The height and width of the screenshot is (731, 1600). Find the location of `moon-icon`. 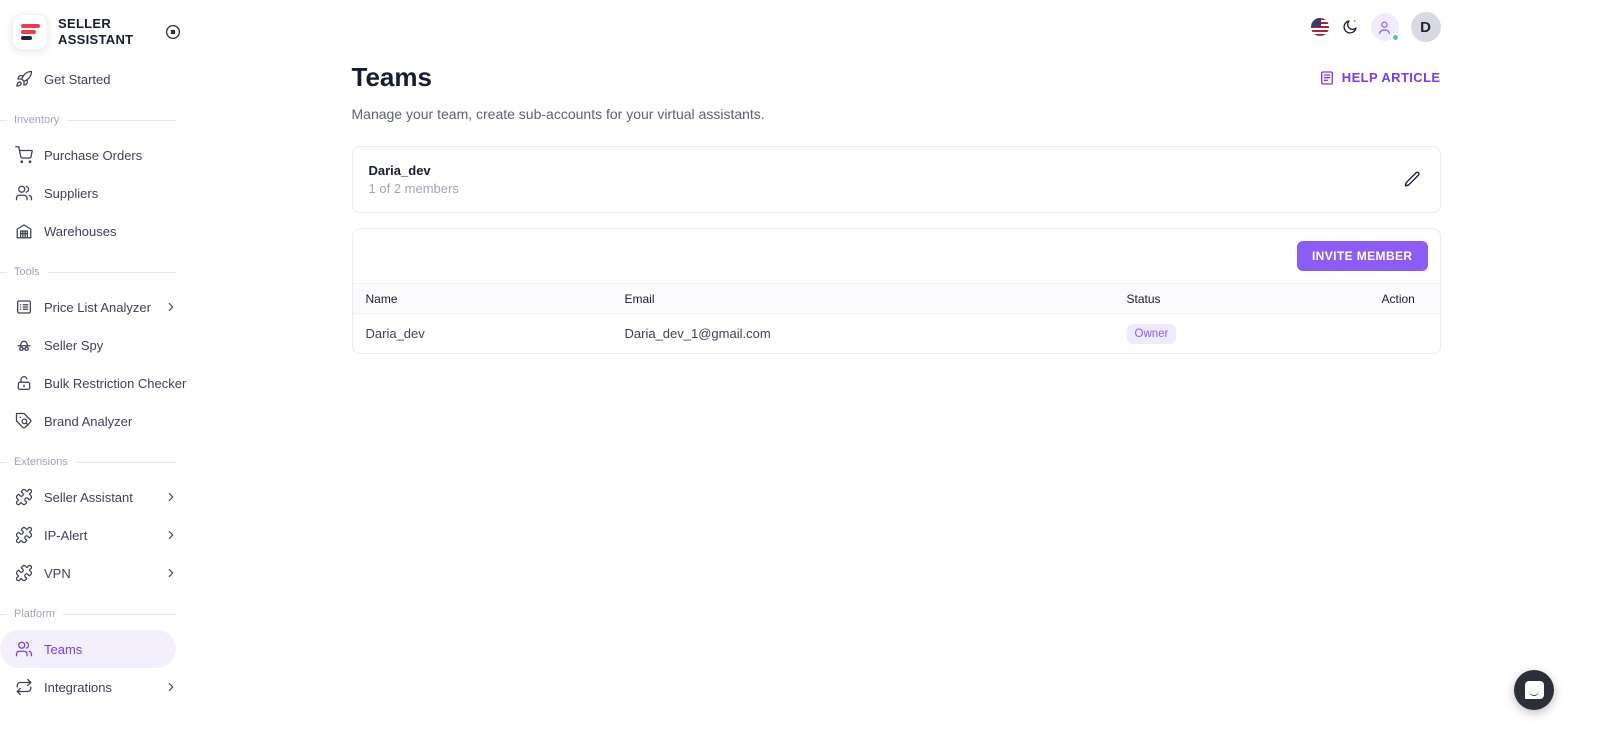

moon-icon is located at coordinates (1349, 26).